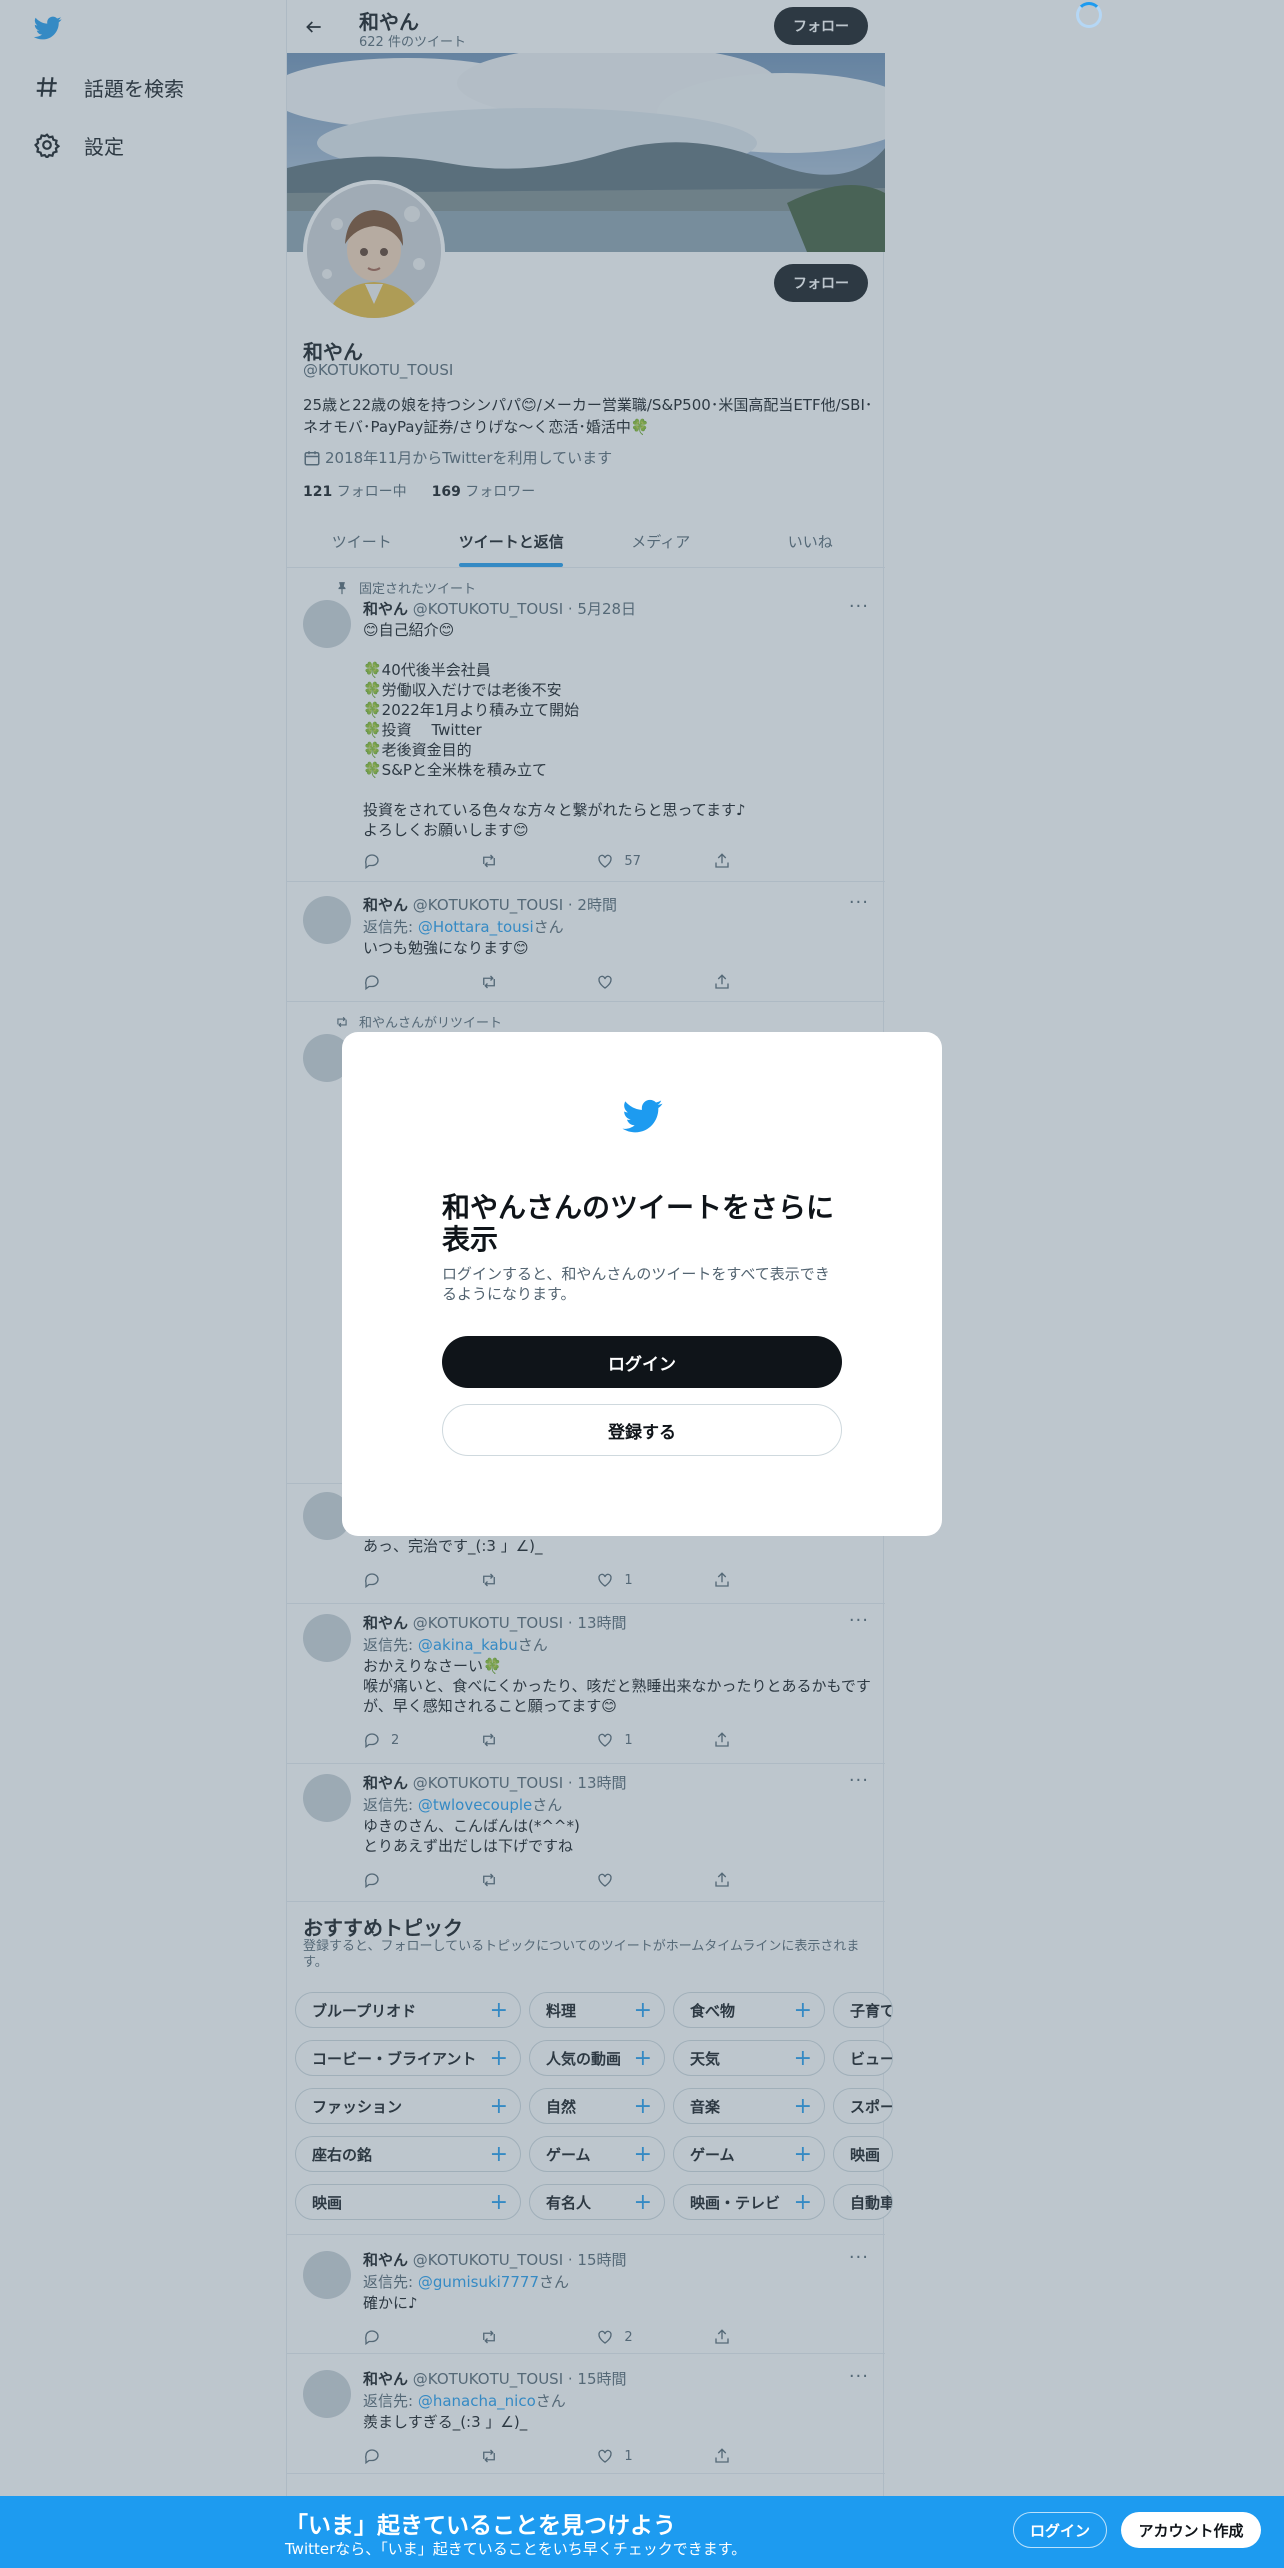 This screenshot has height=2568, width=1284. What do you see at coordinates (1191, 2530) in the screenshot?
I see `bottom-signup-button: アカウント作成` at bounding box center [1191, 2530].